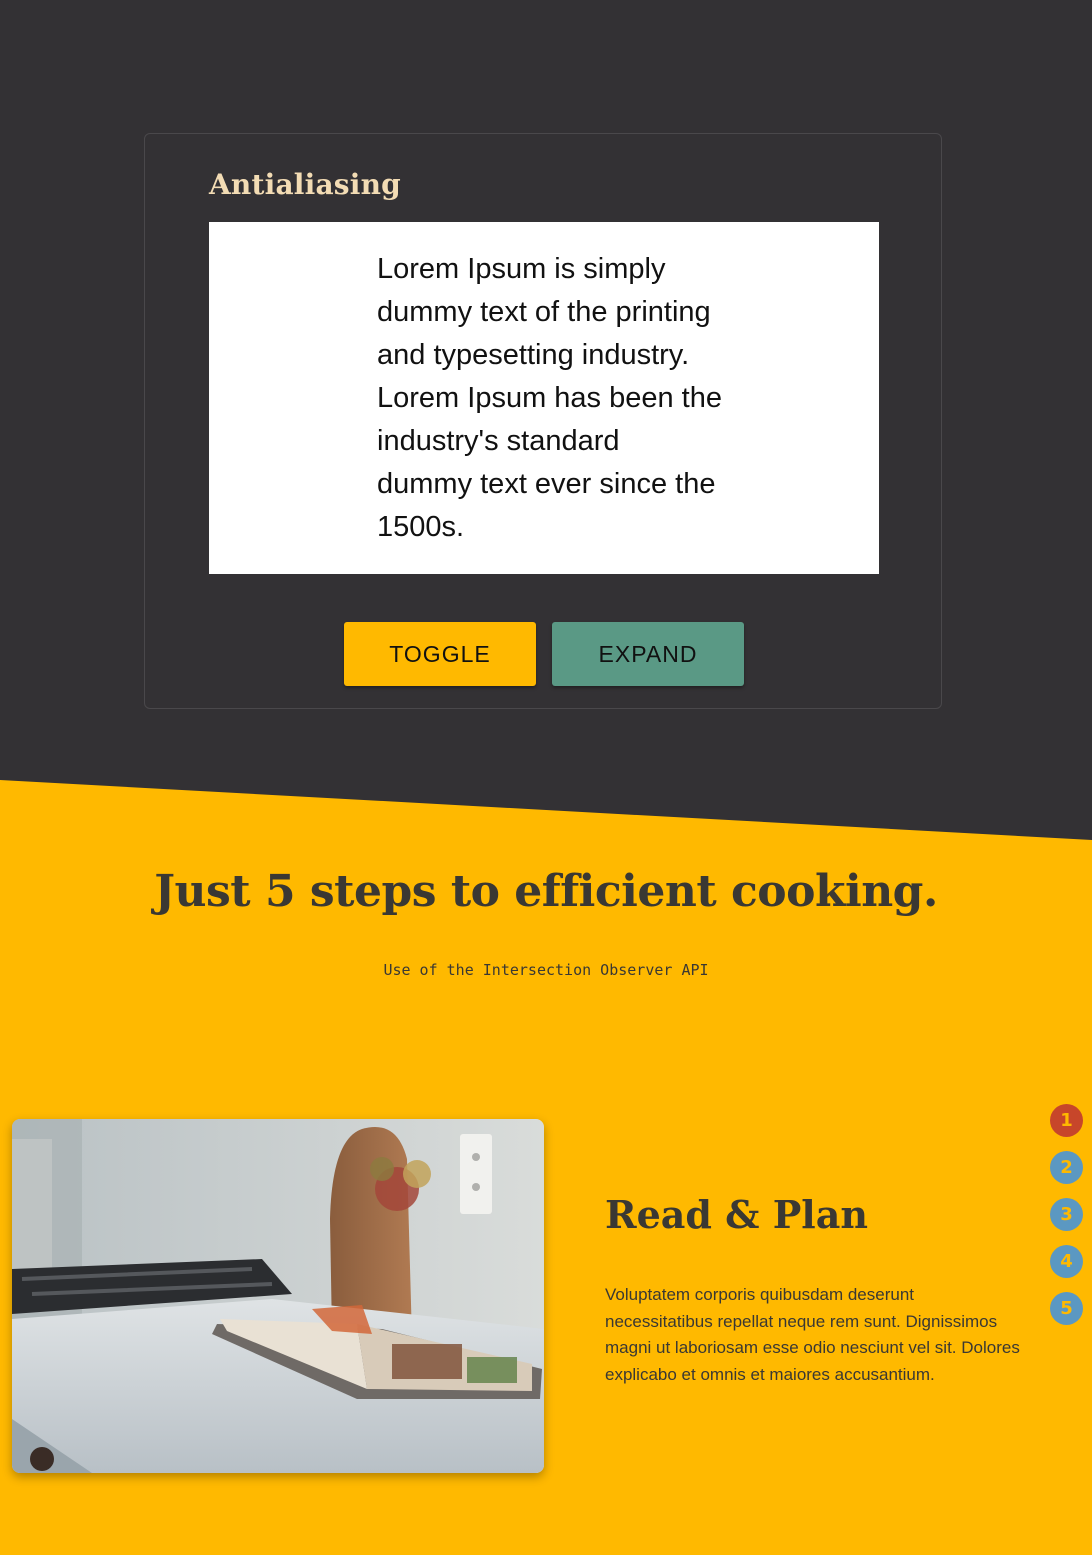 The width and height of the screenshot is (1092, 1555). I want to click on cookbook-photo, so click(278, 1296).